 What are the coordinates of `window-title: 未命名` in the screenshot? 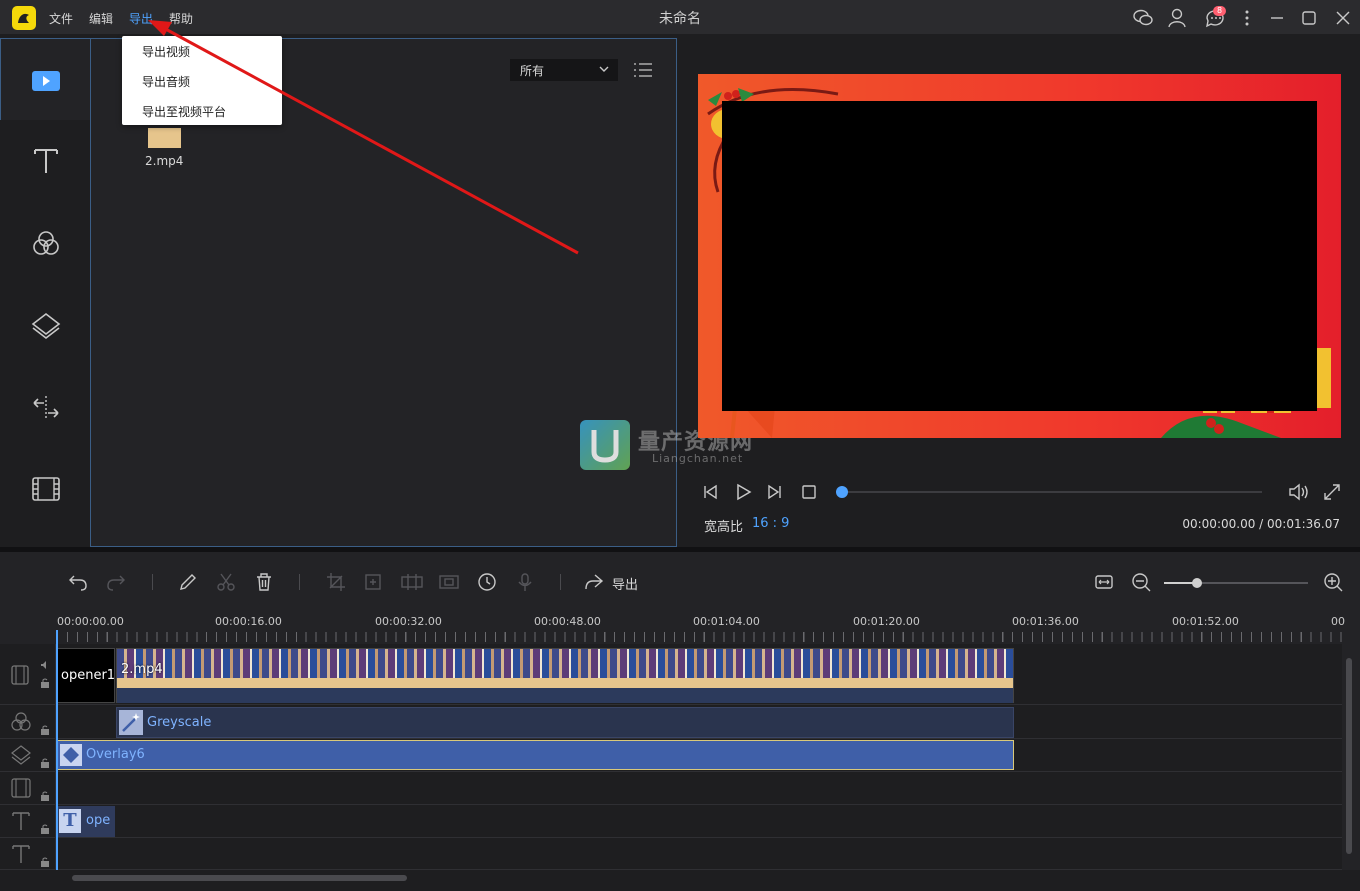 It's located at (680, 19).